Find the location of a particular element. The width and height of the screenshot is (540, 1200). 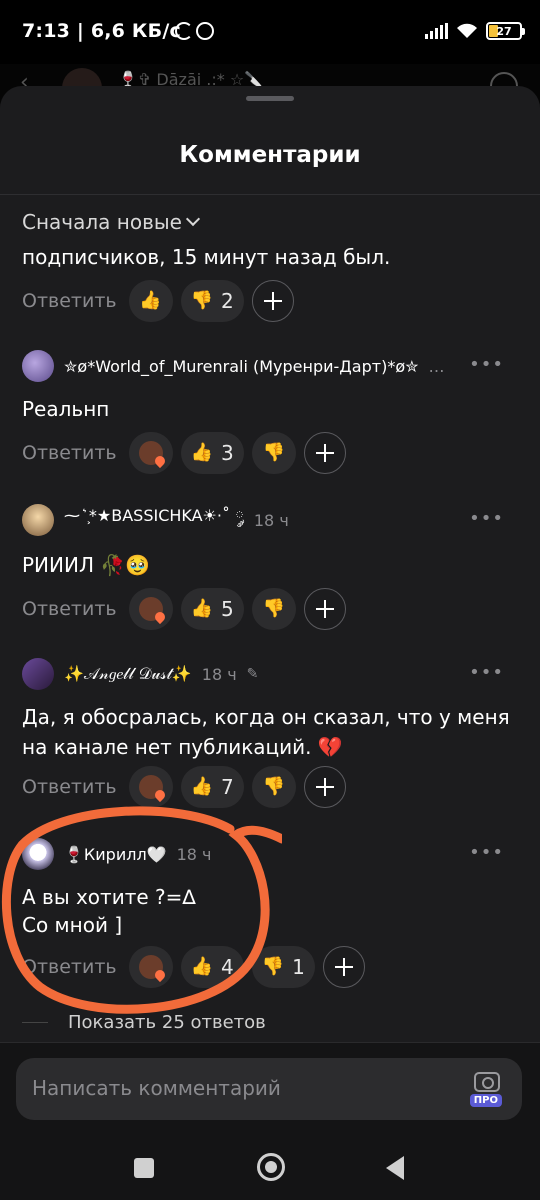

like-count: 3 is located at coordinates (227, 453).